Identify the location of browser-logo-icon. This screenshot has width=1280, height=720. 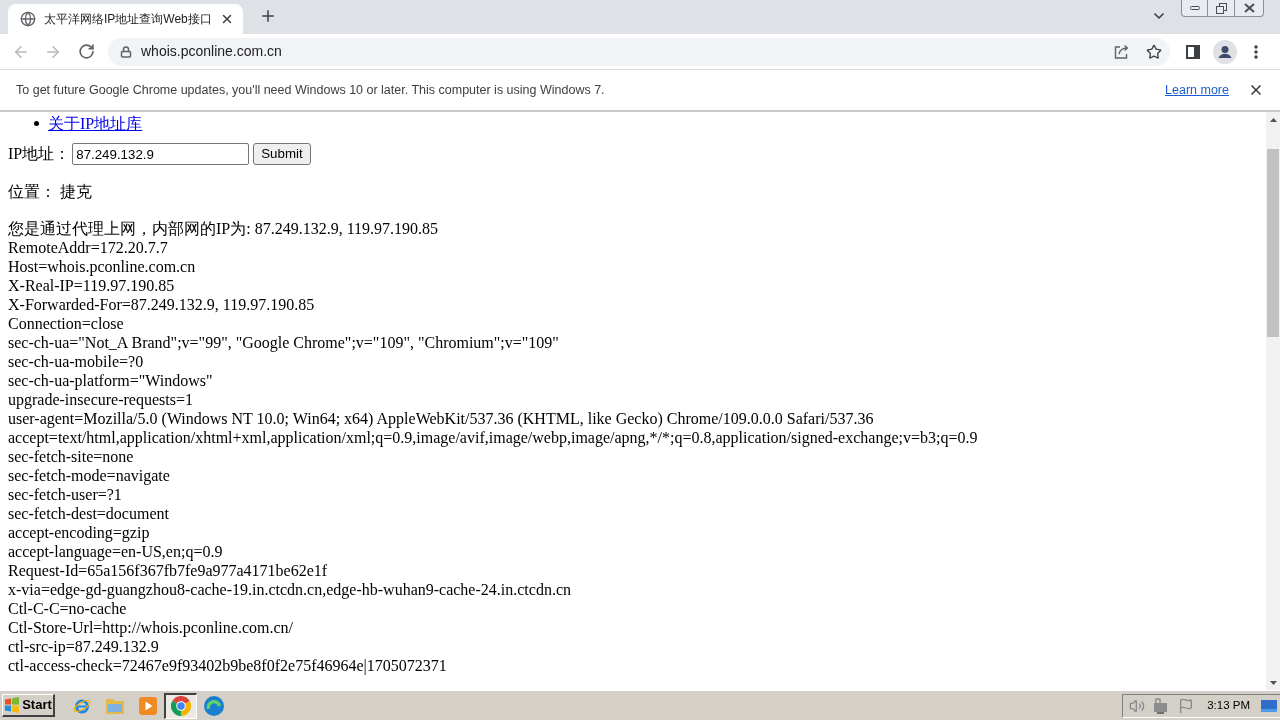
(181, 706).